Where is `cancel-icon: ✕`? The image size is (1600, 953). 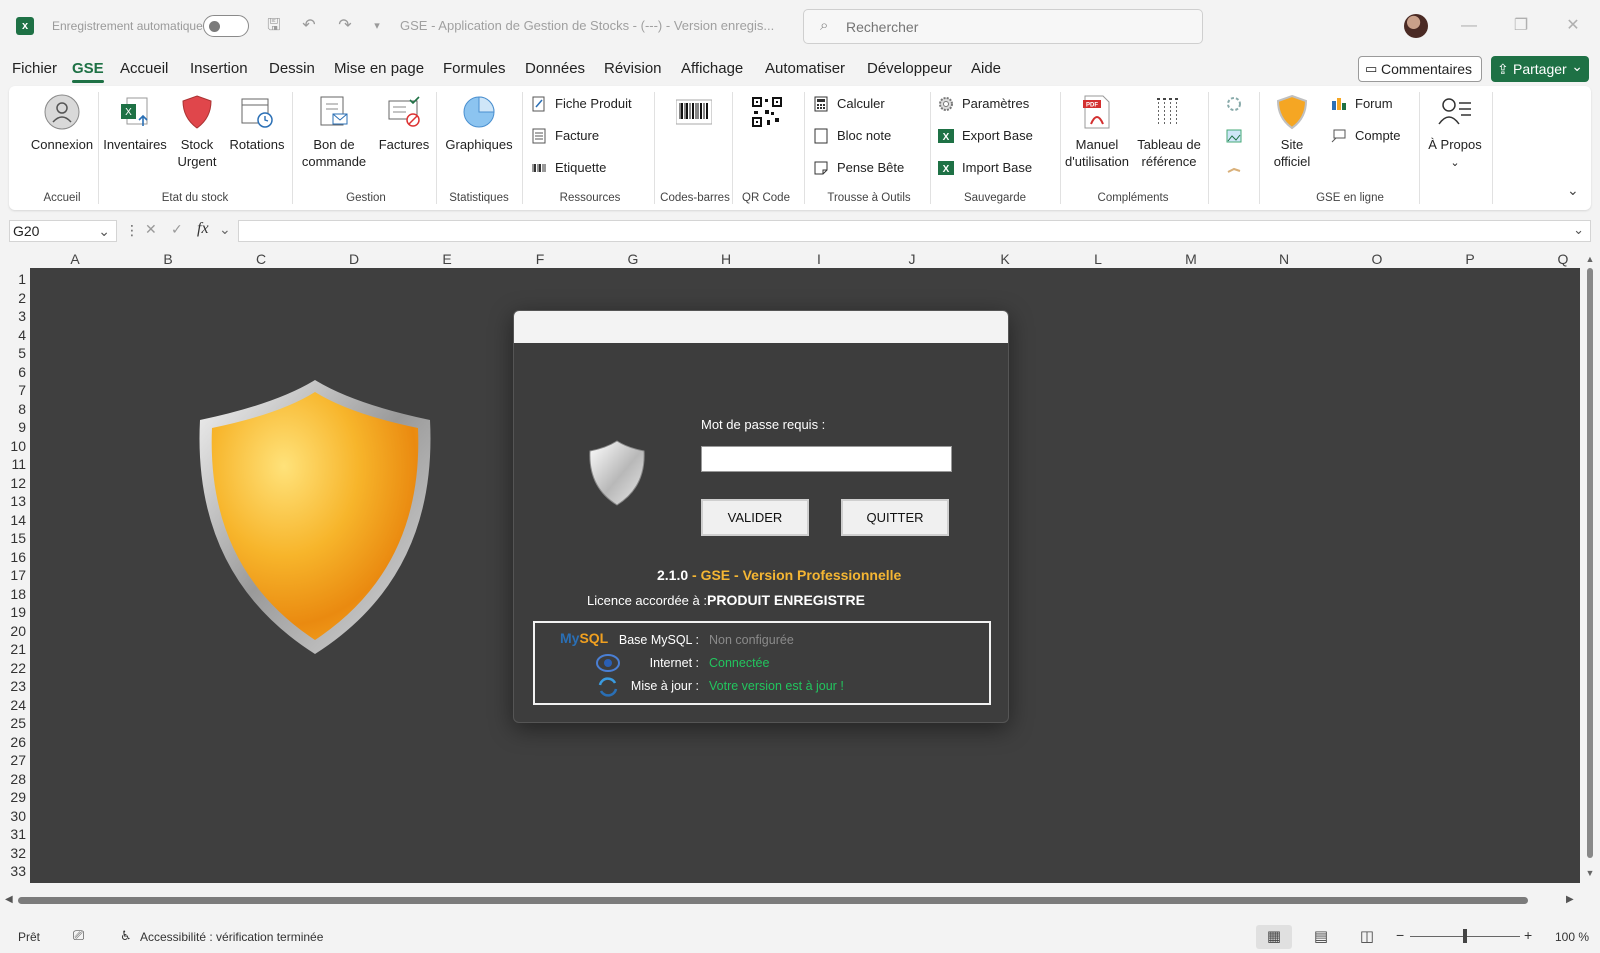 cancel-icon: ✕ is located at coordinates (151, 229).